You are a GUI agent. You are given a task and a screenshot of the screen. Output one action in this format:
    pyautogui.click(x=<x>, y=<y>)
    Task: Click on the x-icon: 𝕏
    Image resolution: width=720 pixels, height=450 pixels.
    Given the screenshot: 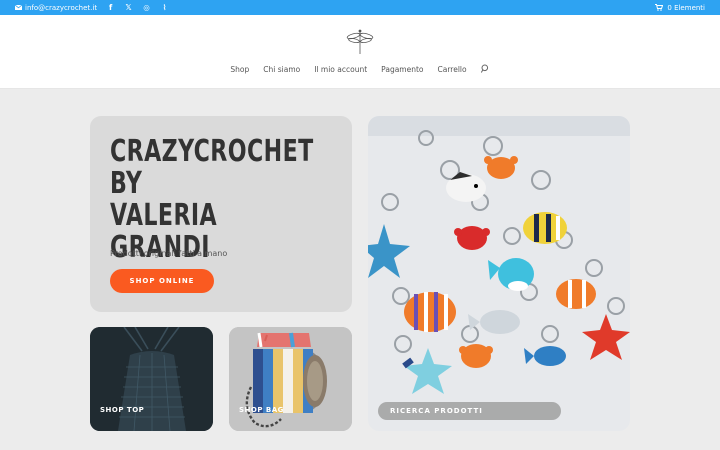 What is the action you would take?
    pyautogui.click(x=128, y=7)
    